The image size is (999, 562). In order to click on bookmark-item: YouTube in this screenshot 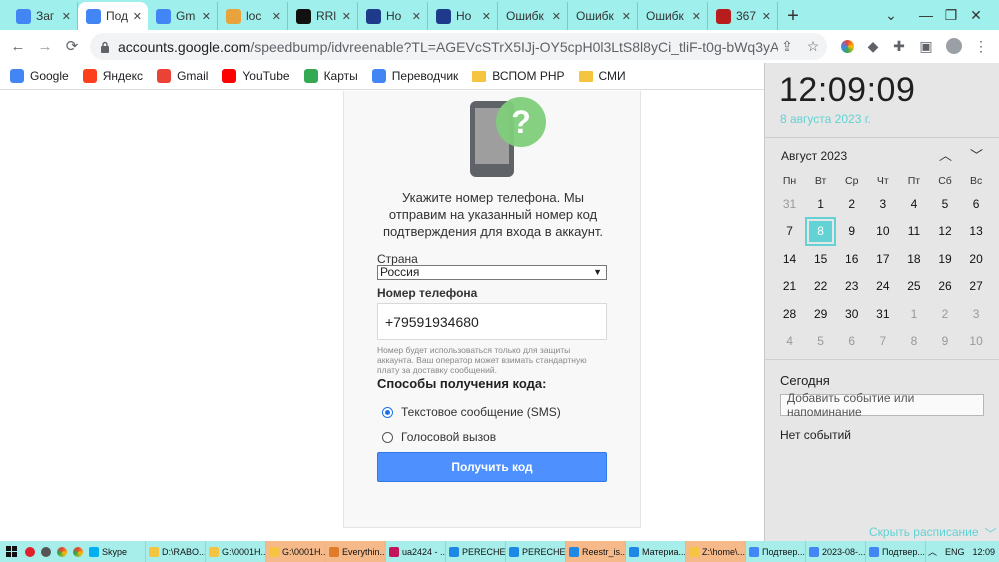, I will do `click(256, 76)`.